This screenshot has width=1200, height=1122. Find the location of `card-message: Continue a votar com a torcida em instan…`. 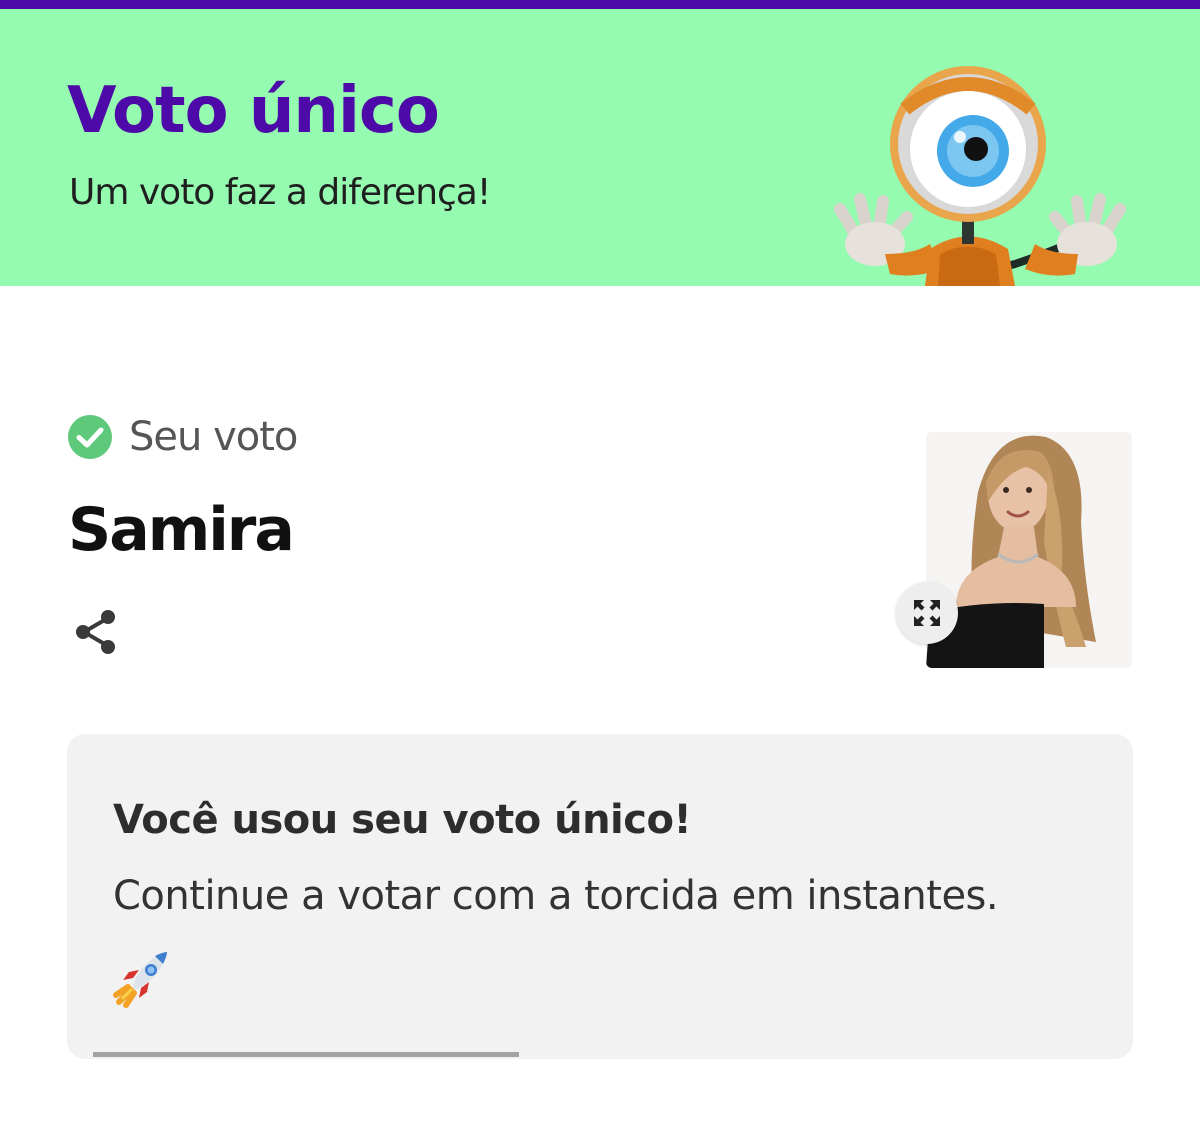

card-message: Continue a votar com a torcida em instan… is located at coordinates (556, 896).